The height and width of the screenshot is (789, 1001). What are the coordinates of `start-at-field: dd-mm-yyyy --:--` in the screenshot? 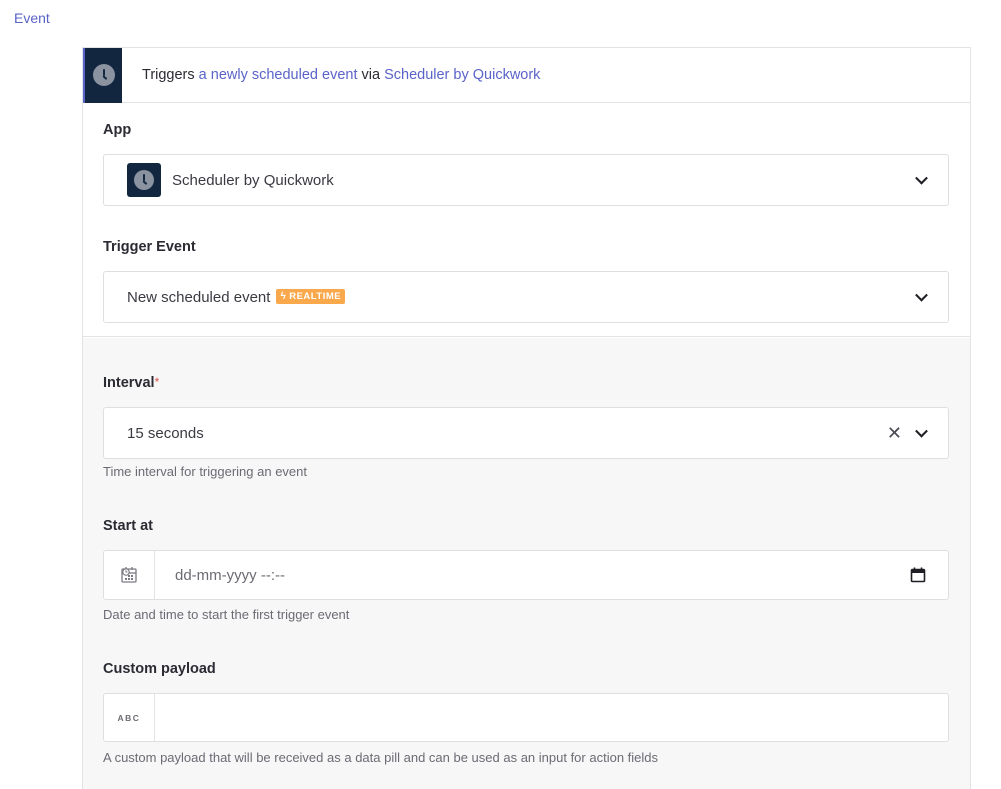 It's located at (526, 575).